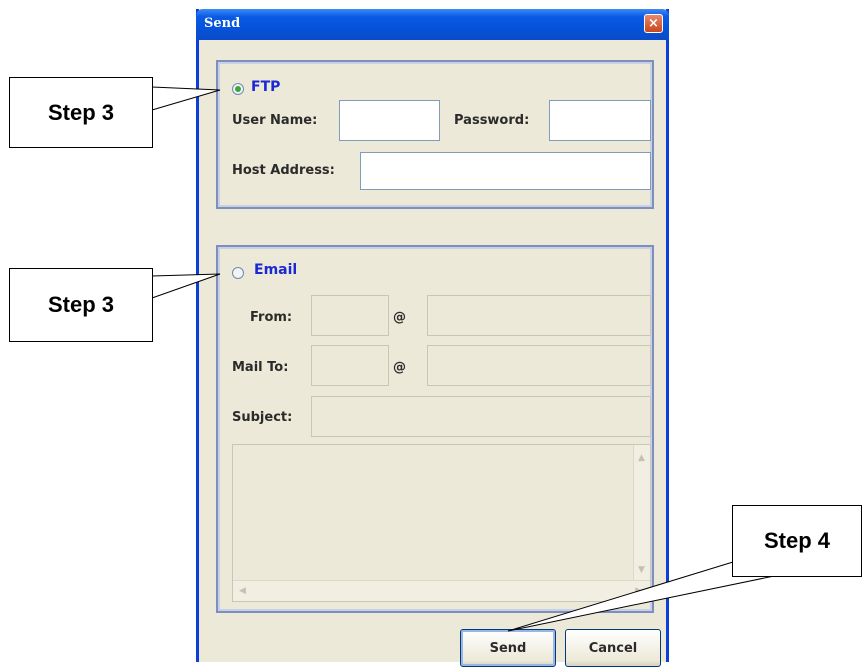 The height and width of the screenshot is (667, 866). What do you see at coordinates (508, 648) in the screenshot?
I see `send-button: Send` at bounding box center [508, 648].